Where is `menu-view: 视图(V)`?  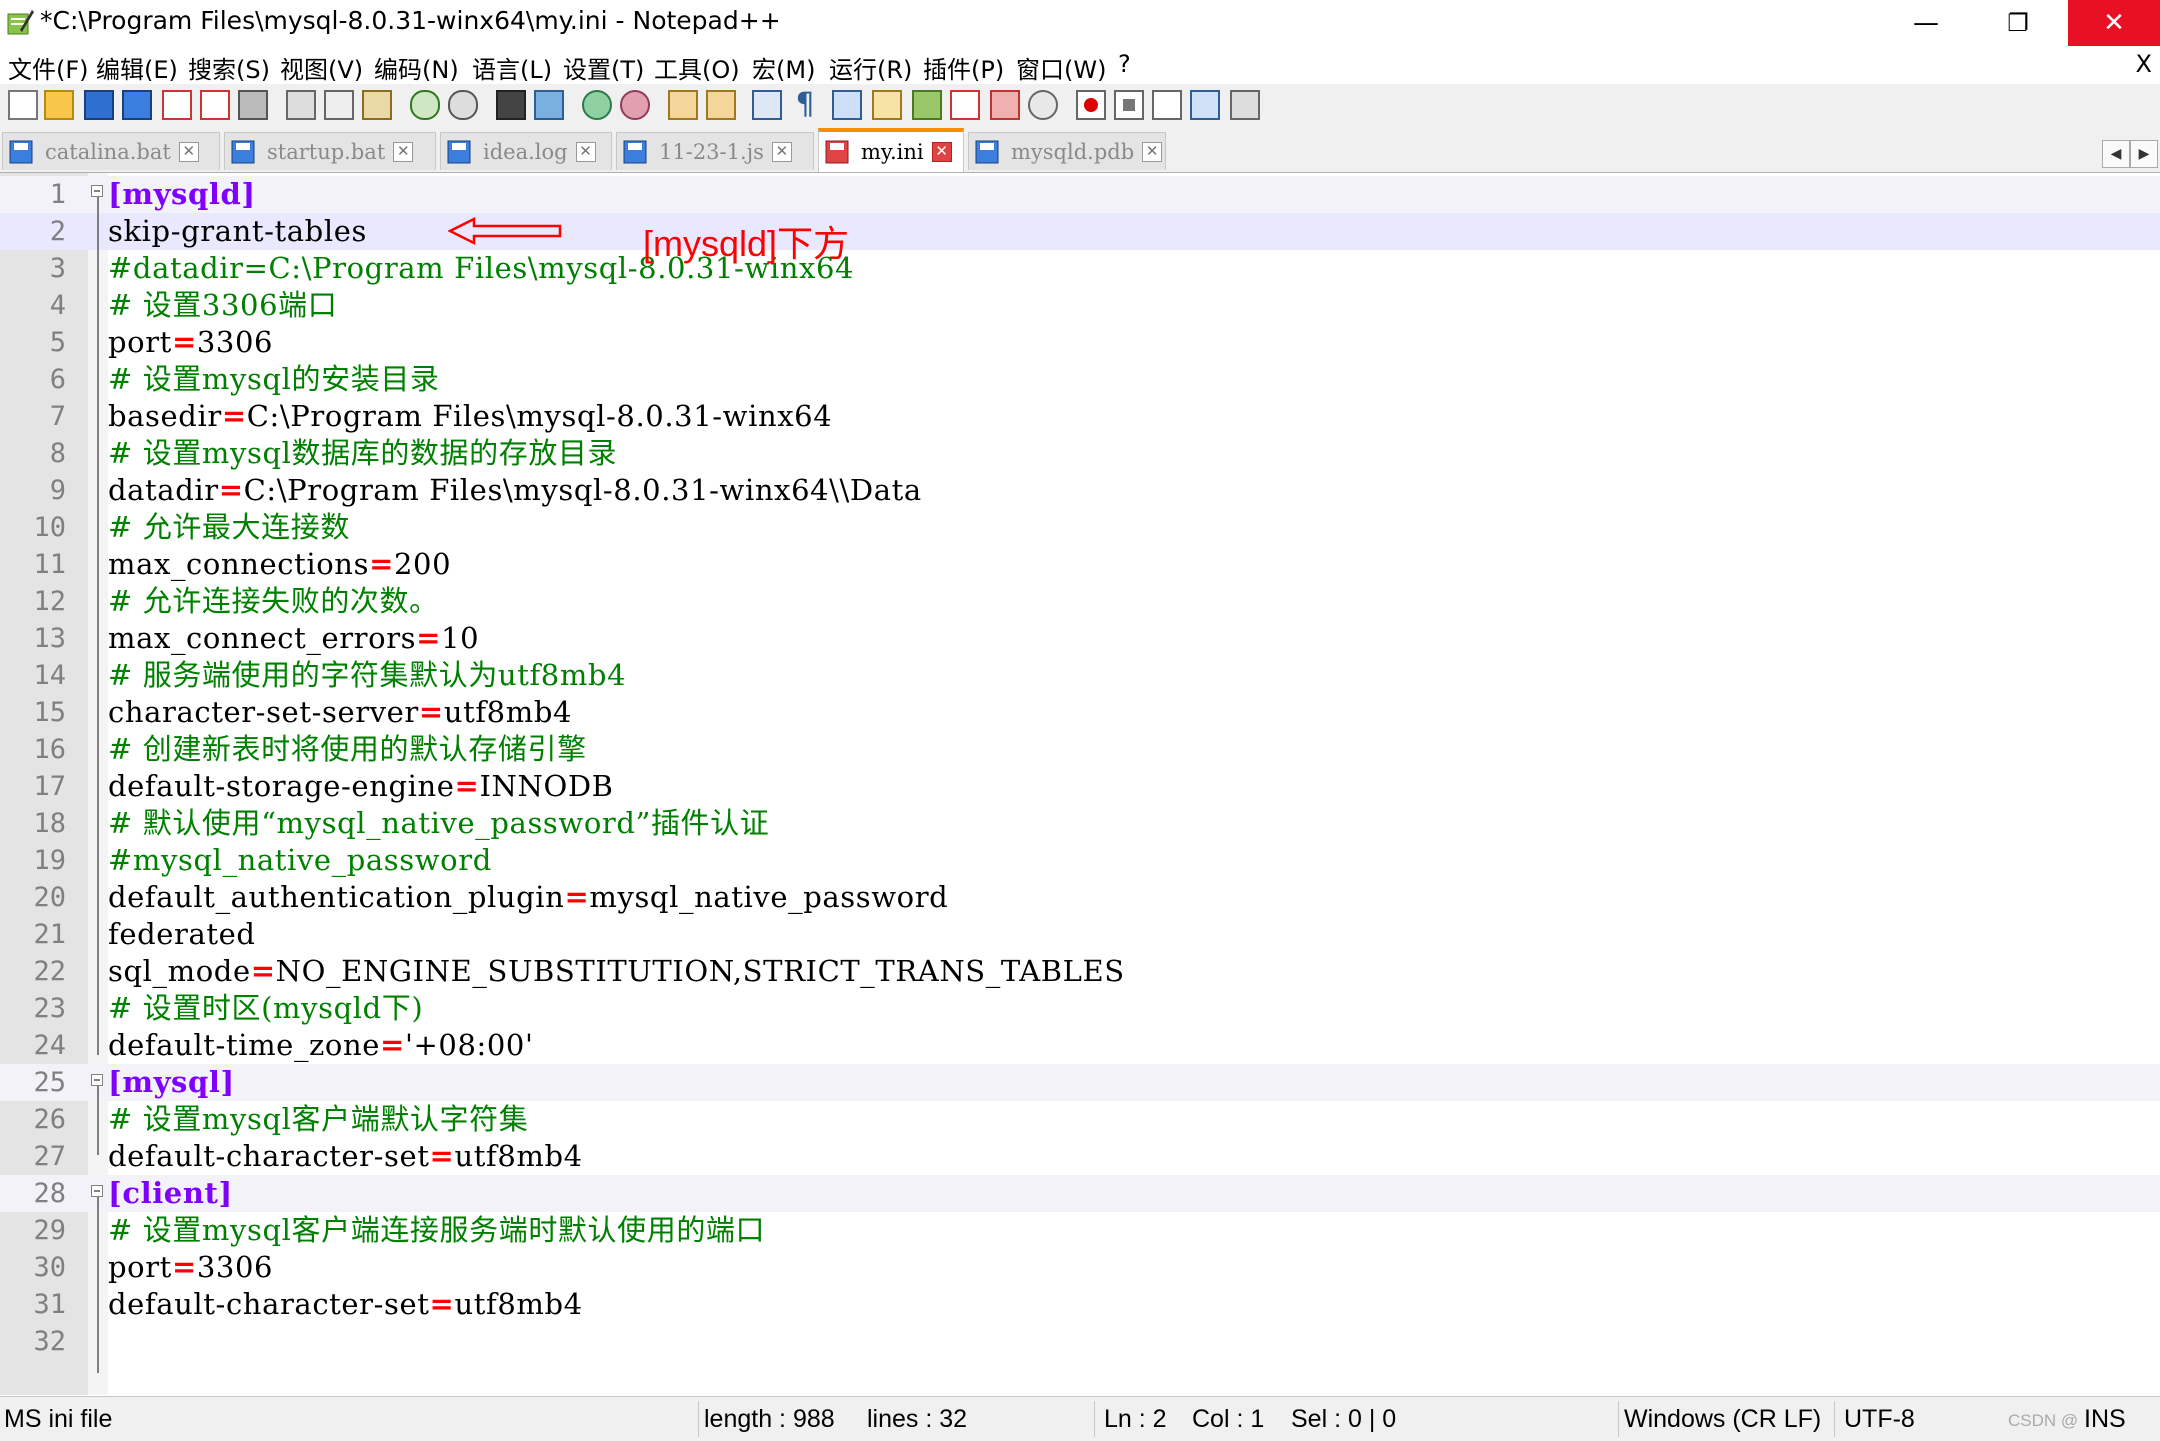 menu-view: 视图(V) is located at coordinates (321, 67).